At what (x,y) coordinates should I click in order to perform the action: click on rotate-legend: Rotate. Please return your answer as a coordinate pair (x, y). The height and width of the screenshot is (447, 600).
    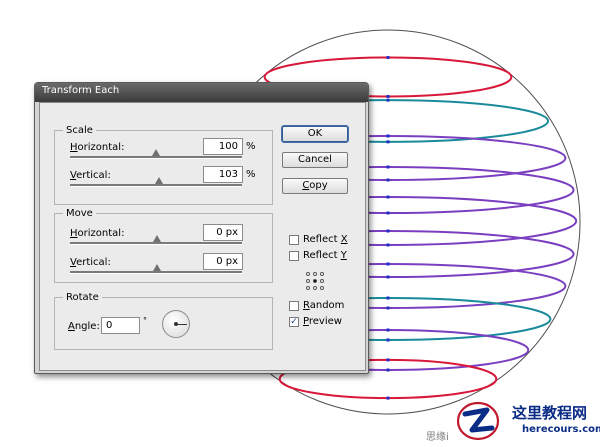
    Looking at the image, I should click on (82, 297).